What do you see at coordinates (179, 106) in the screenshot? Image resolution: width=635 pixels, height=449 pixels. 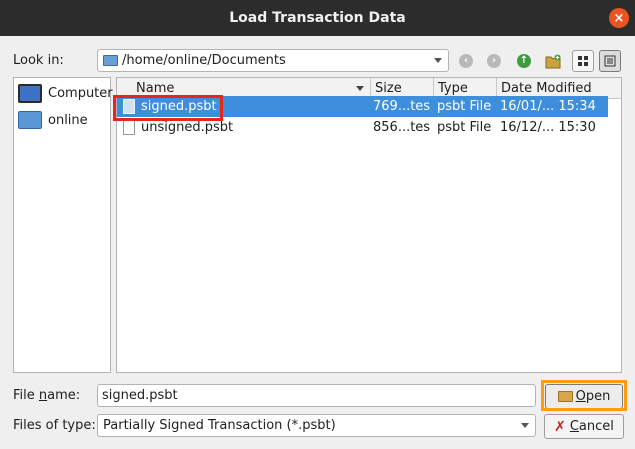 I see `file-name: signed.psbt` at bounding box center [179, 106].